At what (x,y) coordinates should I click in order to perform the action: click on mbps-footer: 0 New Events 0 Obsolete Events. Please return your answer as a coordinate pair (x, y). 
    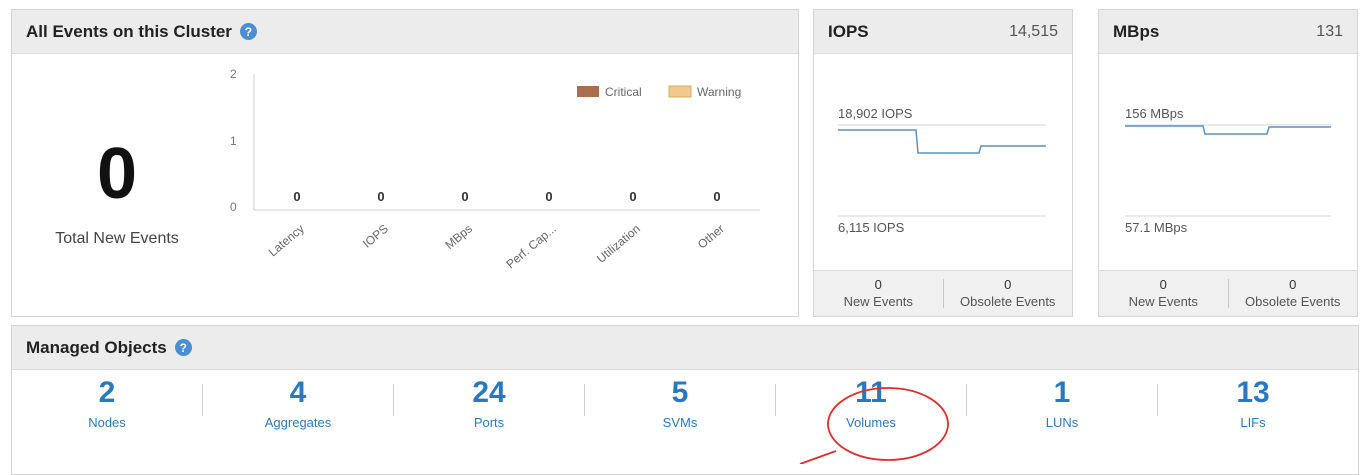
    Looking at the image, I should click on (1228, 293).